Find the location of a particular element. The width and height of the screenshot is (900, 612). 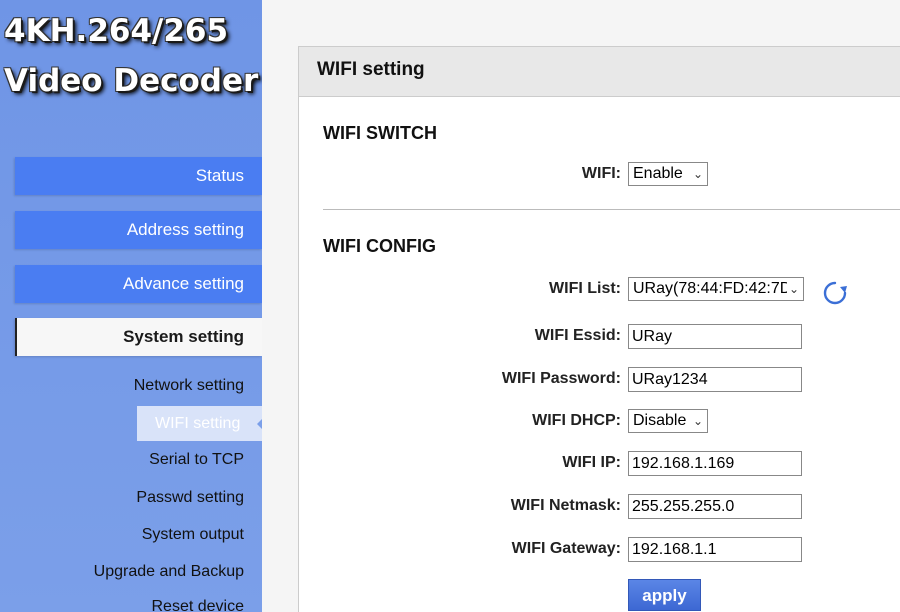

wifi-list-value: URay(78:44:FD:42:7D is located at coordinates (712, 288).